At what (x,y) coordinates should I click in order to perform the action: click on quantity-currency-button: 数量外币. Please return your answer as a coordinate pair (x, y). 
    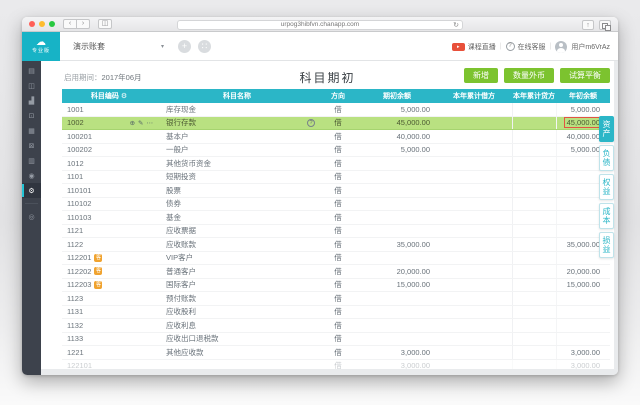
    Looking at the image, I should click on (529, 75).